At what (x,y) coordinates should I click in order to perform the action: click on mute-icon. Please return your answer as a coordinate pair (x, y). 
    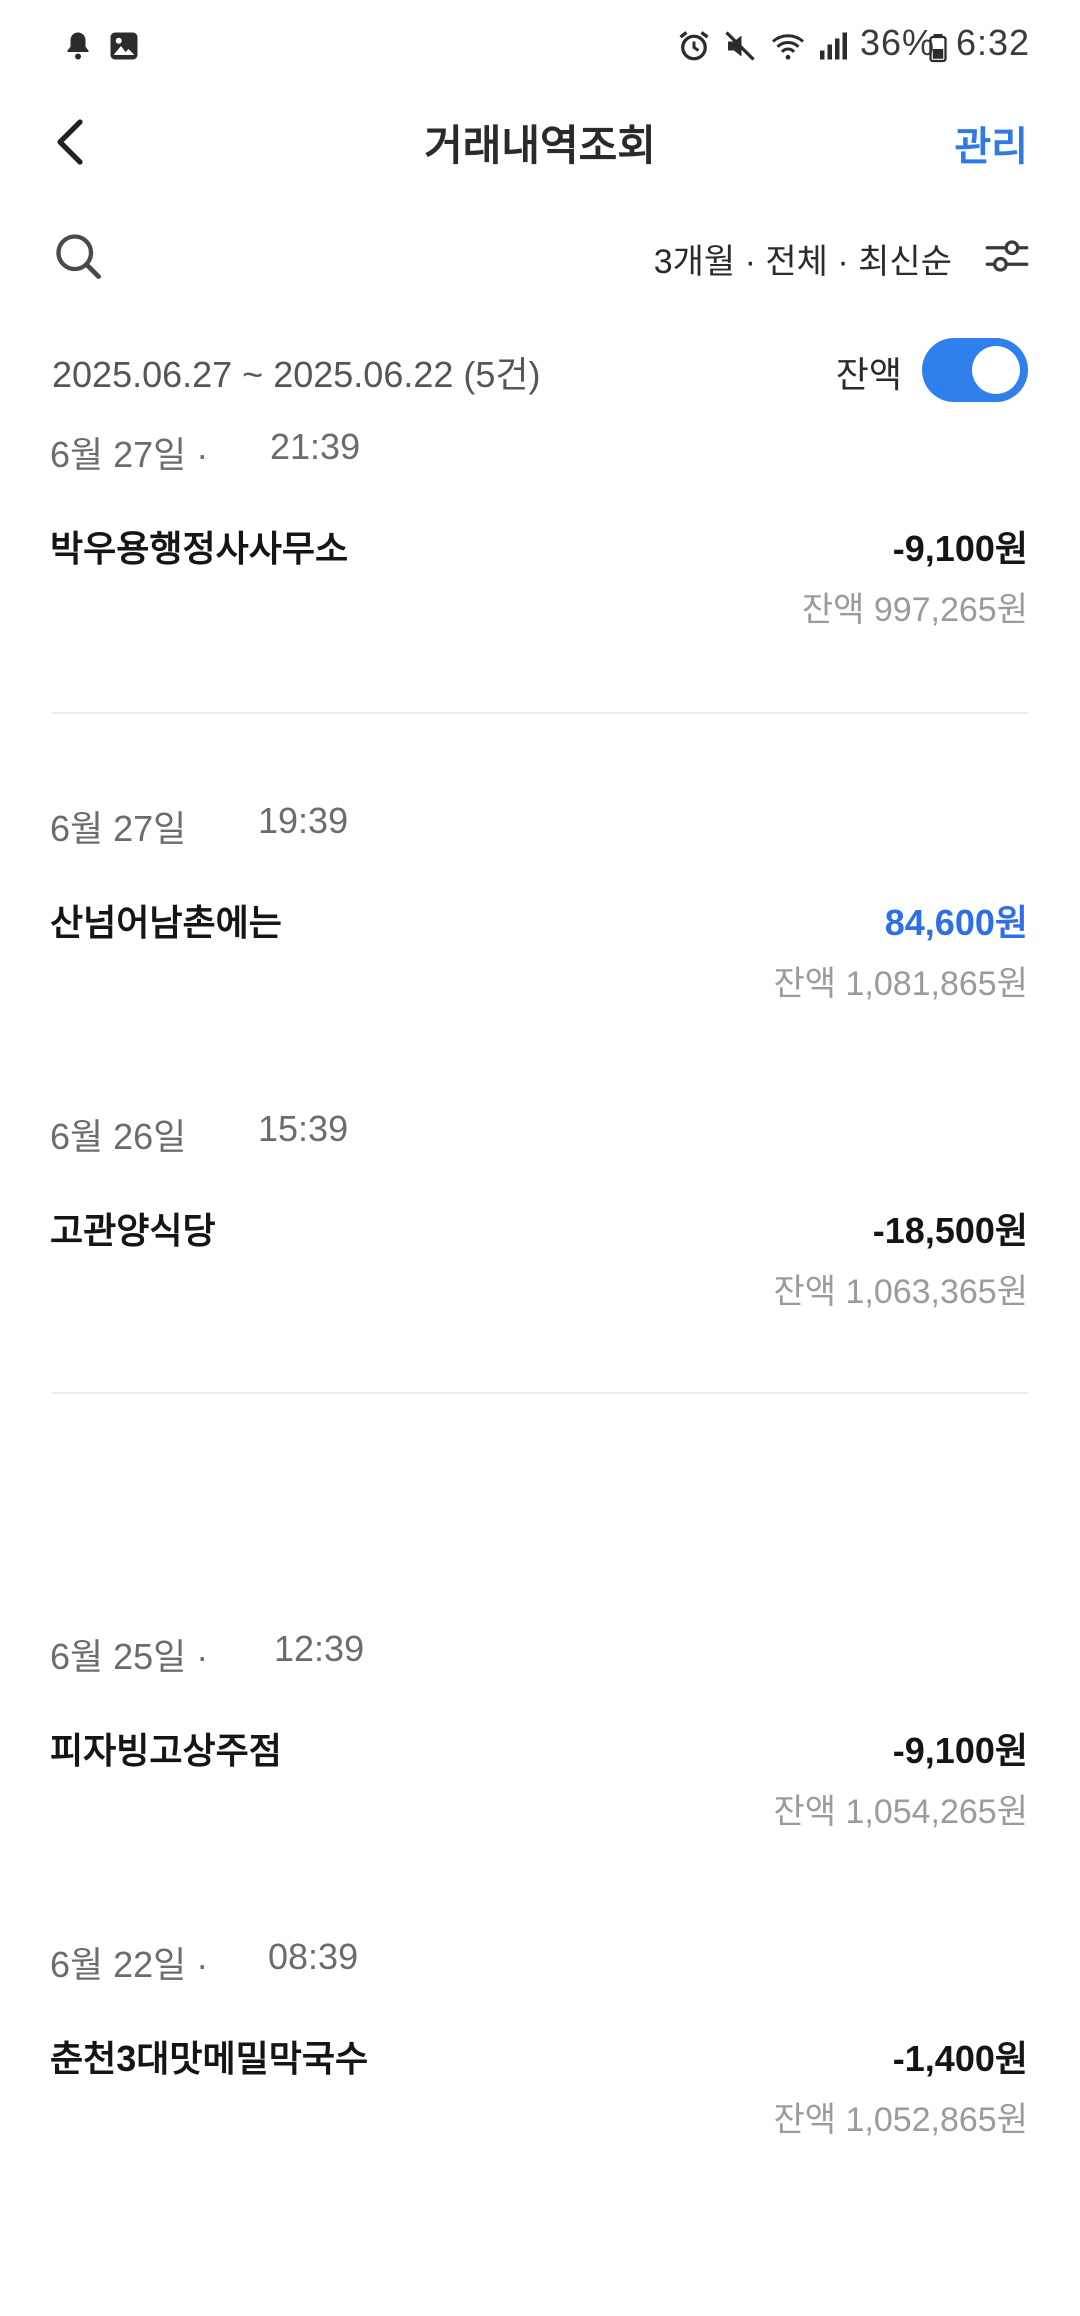
    Looking at the image, I should click on (740, 46).